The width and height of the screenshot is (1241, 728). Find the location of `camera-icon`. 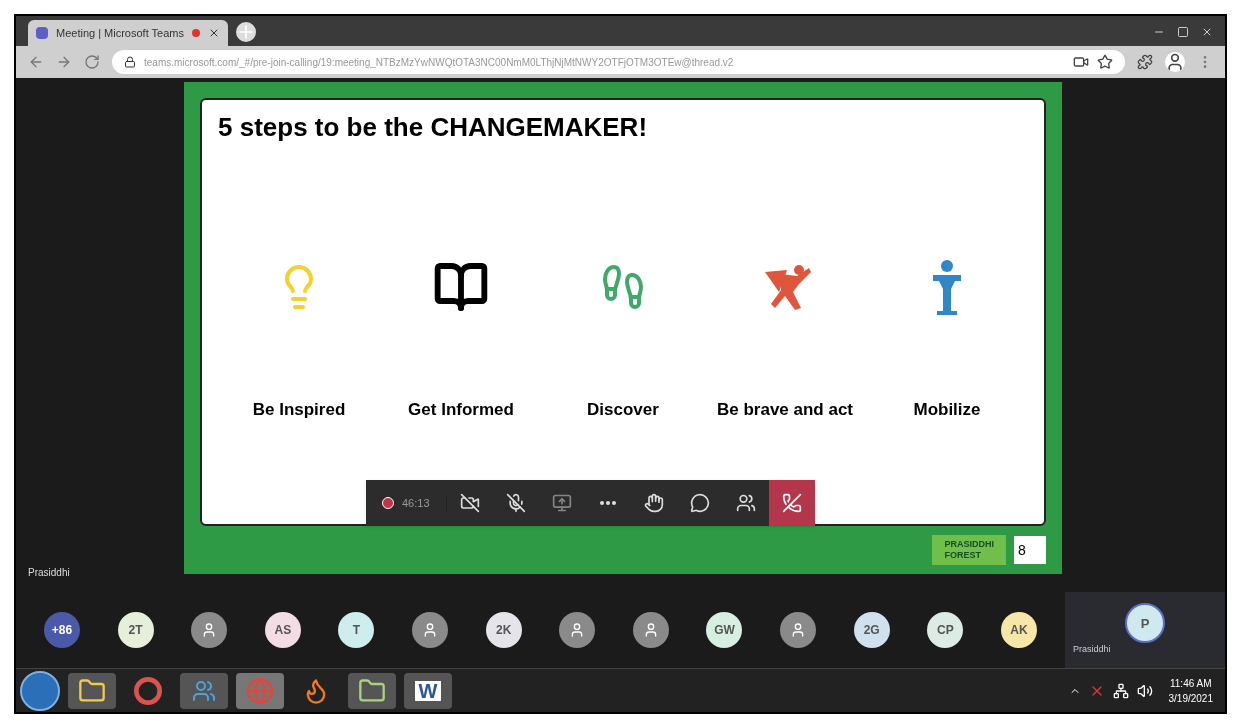

camera-icon is located at coordinates (1081, 62).